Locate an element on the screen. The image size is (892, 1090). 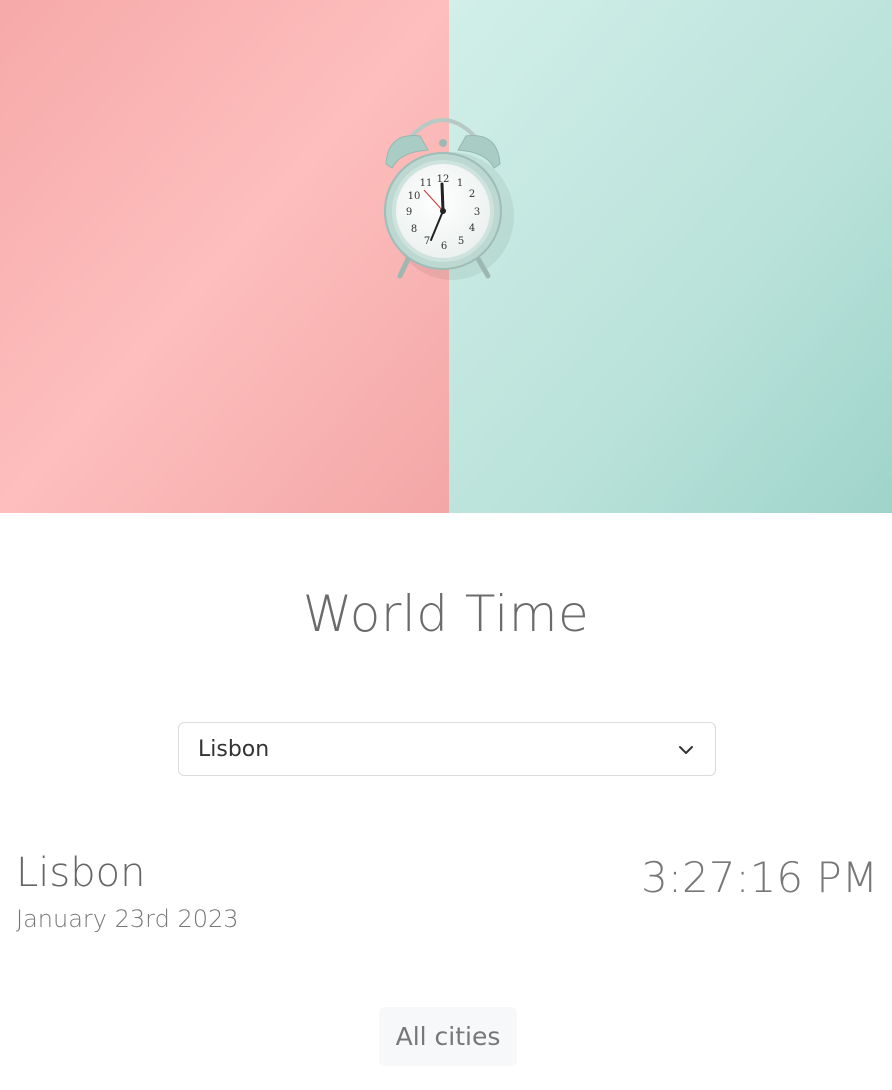
city-select: Lisbon is located at coordinates (447, 749).